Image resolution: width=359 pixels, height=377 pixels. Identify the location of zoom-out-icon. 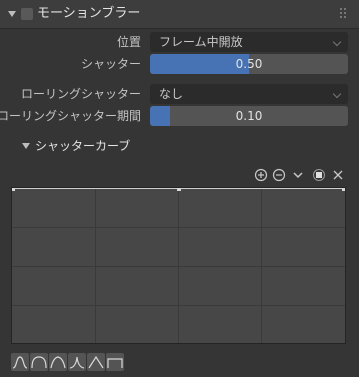
(279, 177).